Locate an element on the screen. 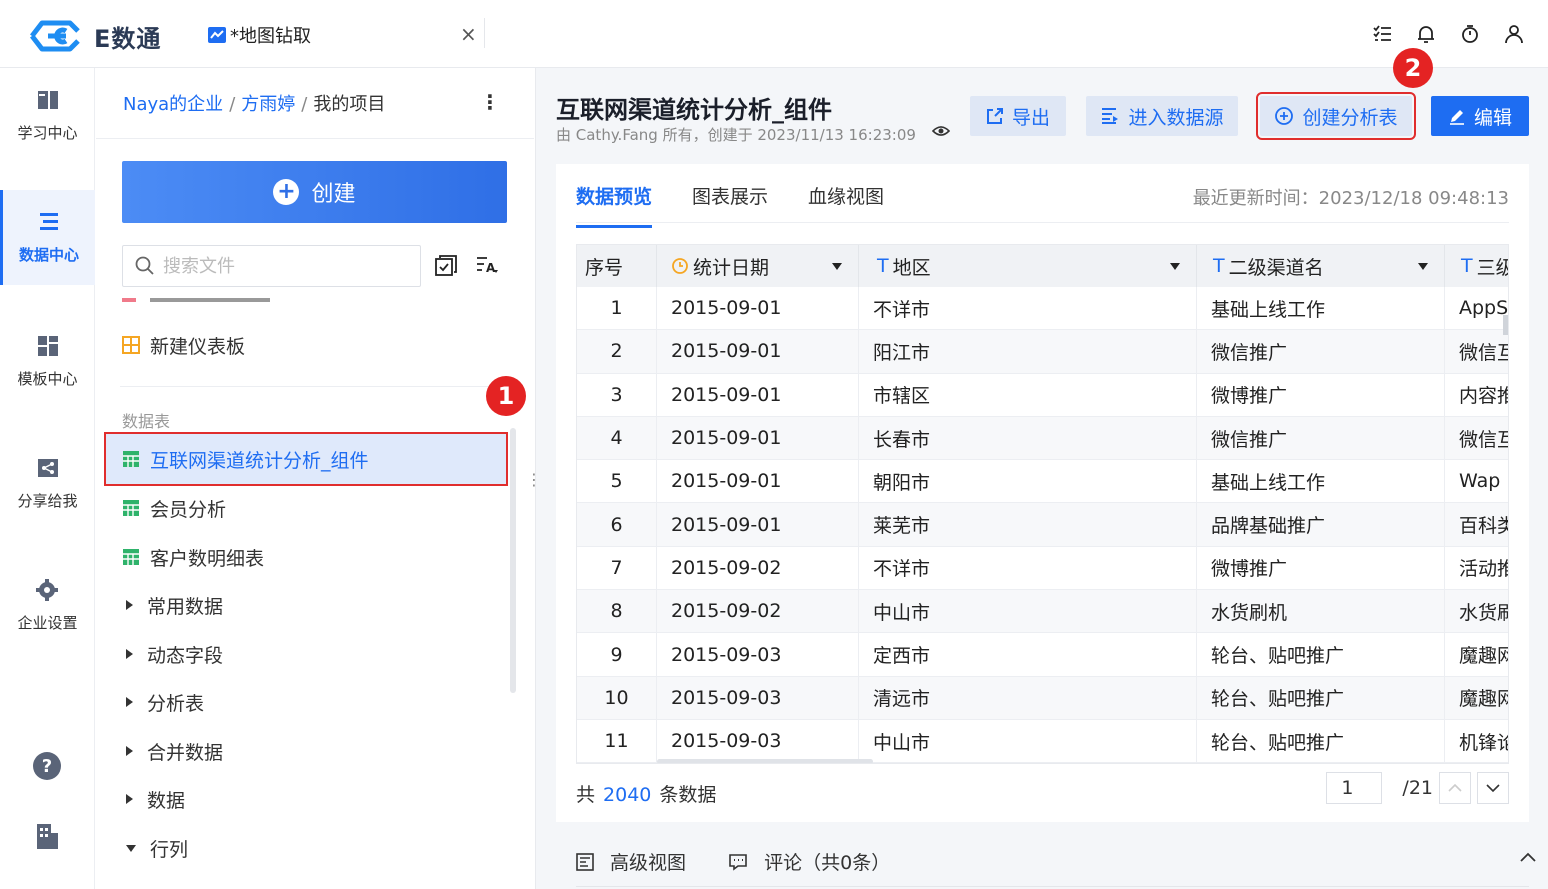  column-header-channel-l2: T 二级渠道名 is located at coordinates (1321, 266).